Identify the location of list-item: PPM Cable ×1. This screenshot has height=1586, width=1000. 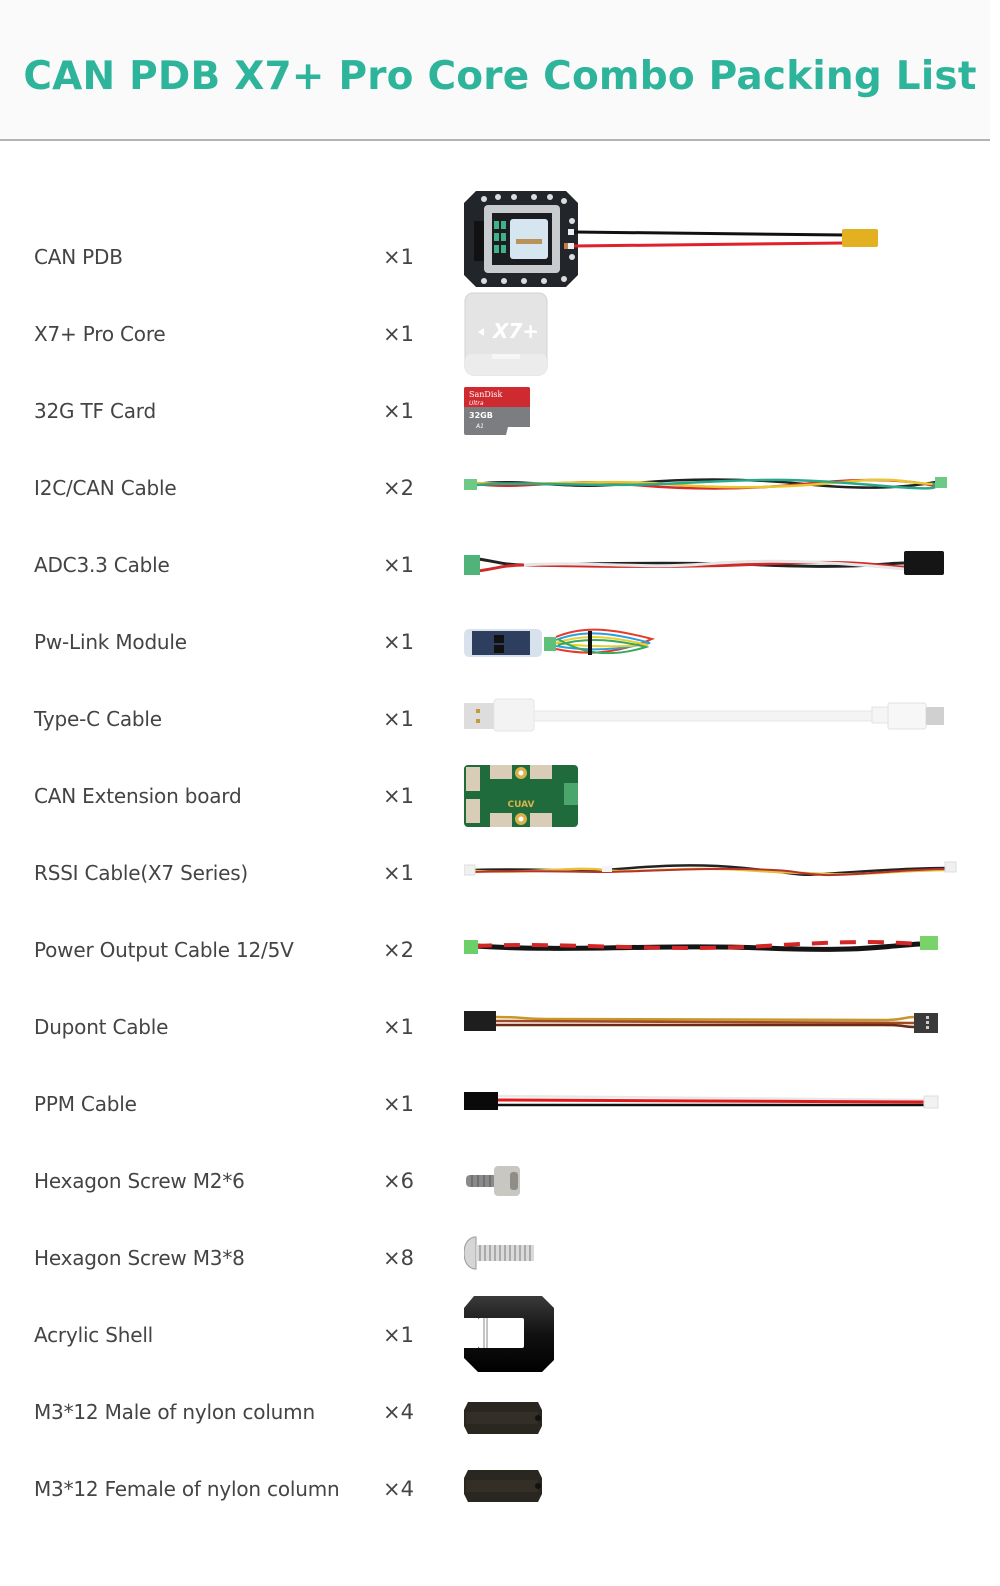
(500, 1103).